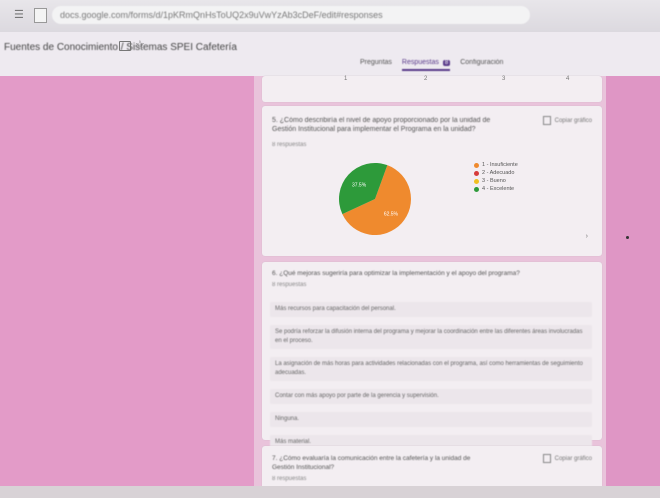  I want to click on legend-entry: 4 - Excelente, so click(496, 189).